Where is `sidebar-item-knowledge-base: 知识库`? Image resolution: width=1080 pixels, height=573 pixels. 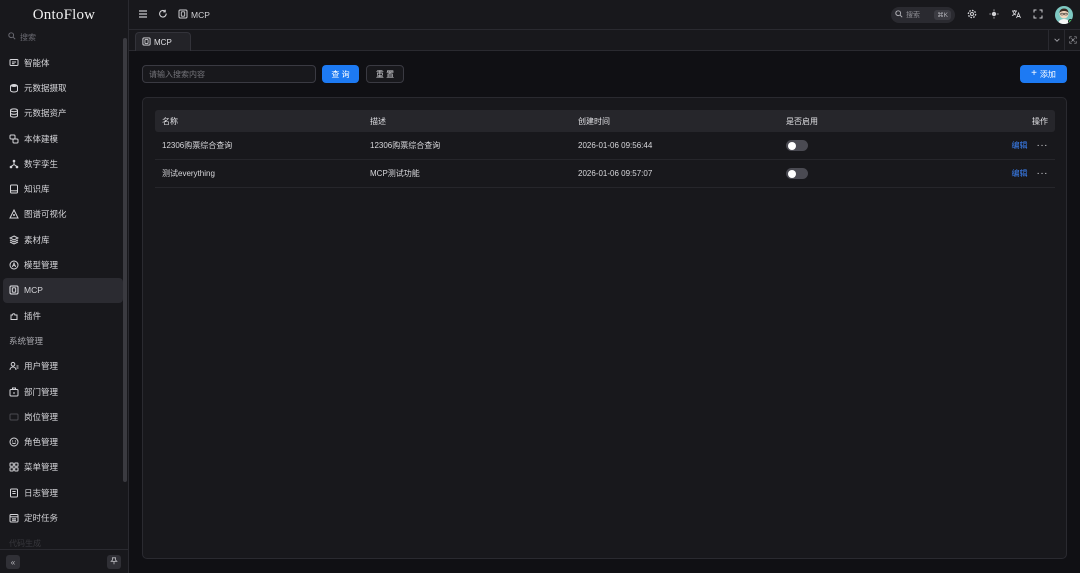 sidebar-item-knowledge-base: 知识库 is located at coordinates (63, 188).